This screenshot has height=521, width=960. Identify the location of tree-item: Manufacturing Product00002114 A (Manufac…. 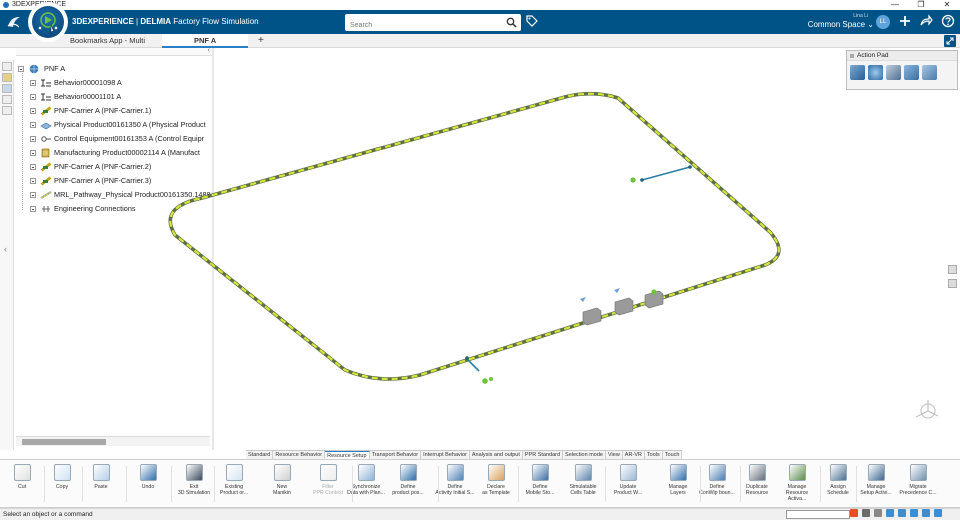
(115, 153).